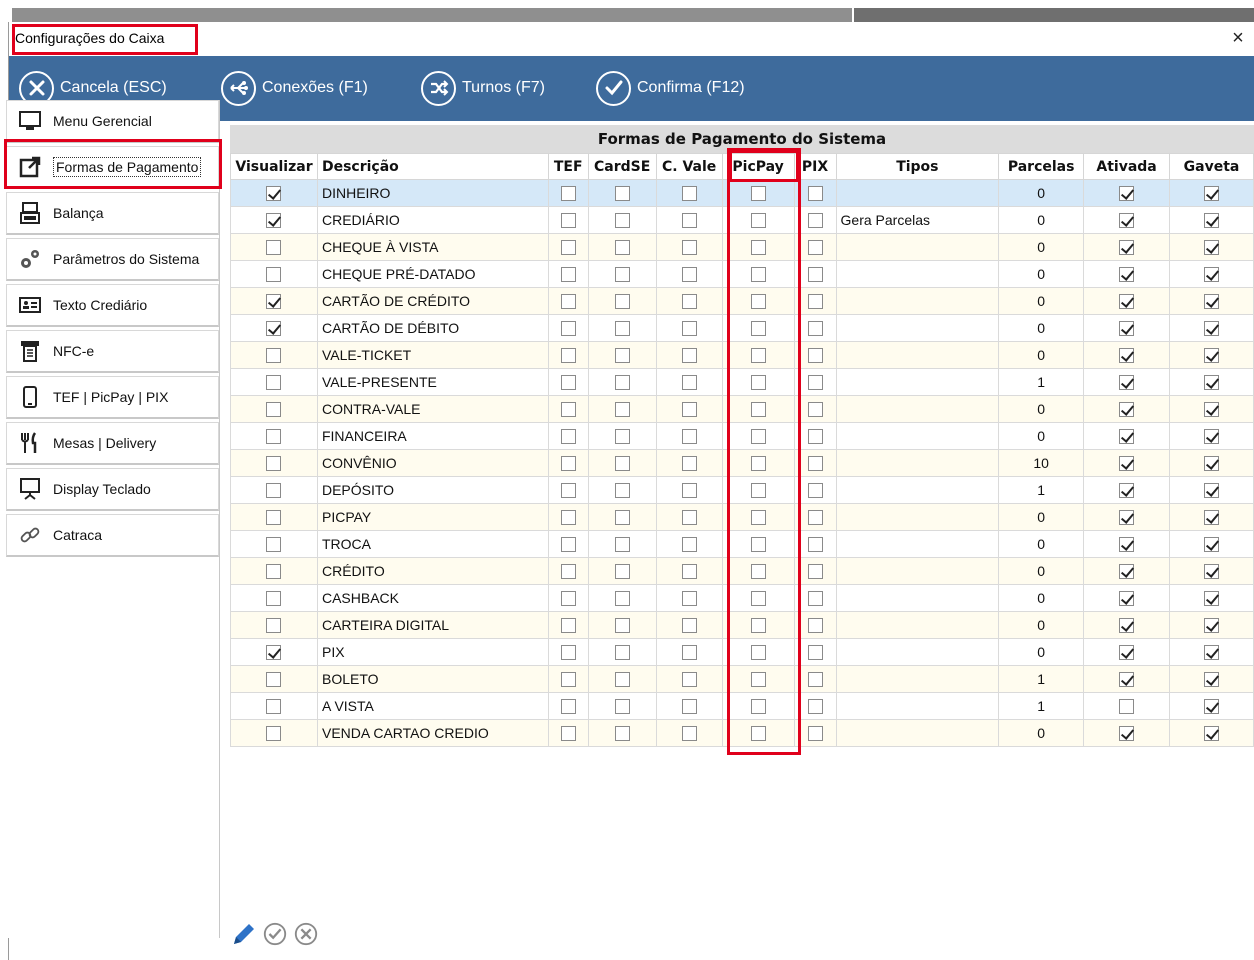 The width and height of the screenshot is (1254, 960). I want to click on col-tipos: Tipos, so click(917, 166).